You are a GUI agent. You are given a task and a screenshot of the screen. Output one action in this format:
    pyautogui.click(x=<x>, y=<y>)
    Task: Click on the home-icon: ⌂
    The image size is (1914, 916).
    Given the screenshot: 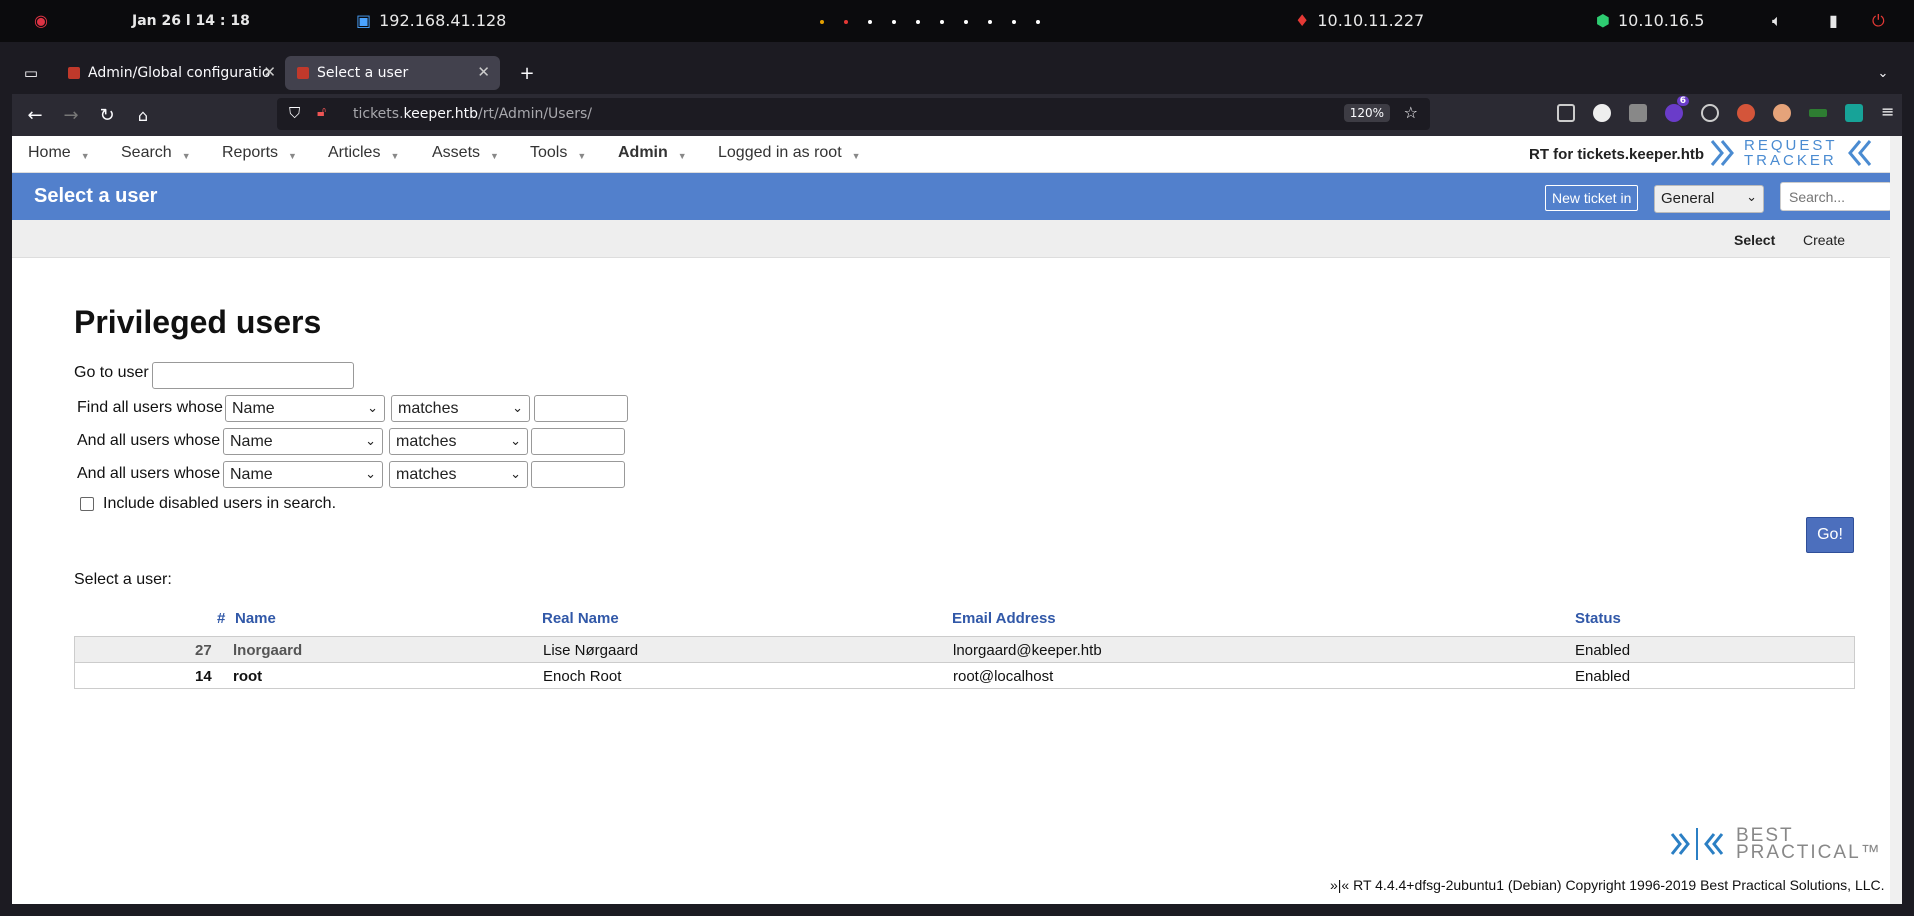 What is the action you would take?
    pyautogui.click(x=143, y=115)
    